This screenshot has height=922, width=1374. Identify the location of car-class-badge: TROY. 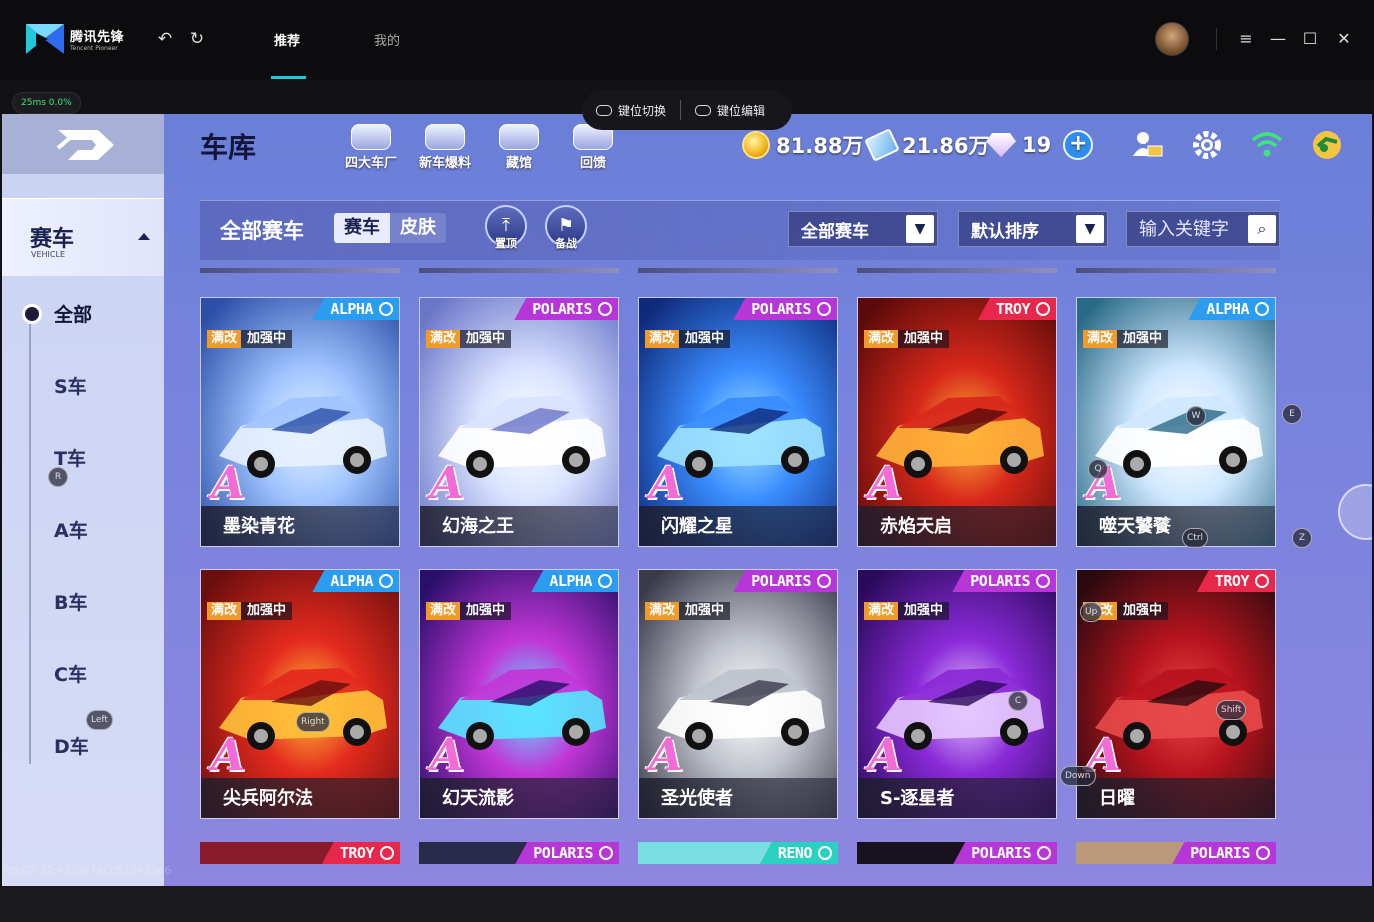
(1016, 309).